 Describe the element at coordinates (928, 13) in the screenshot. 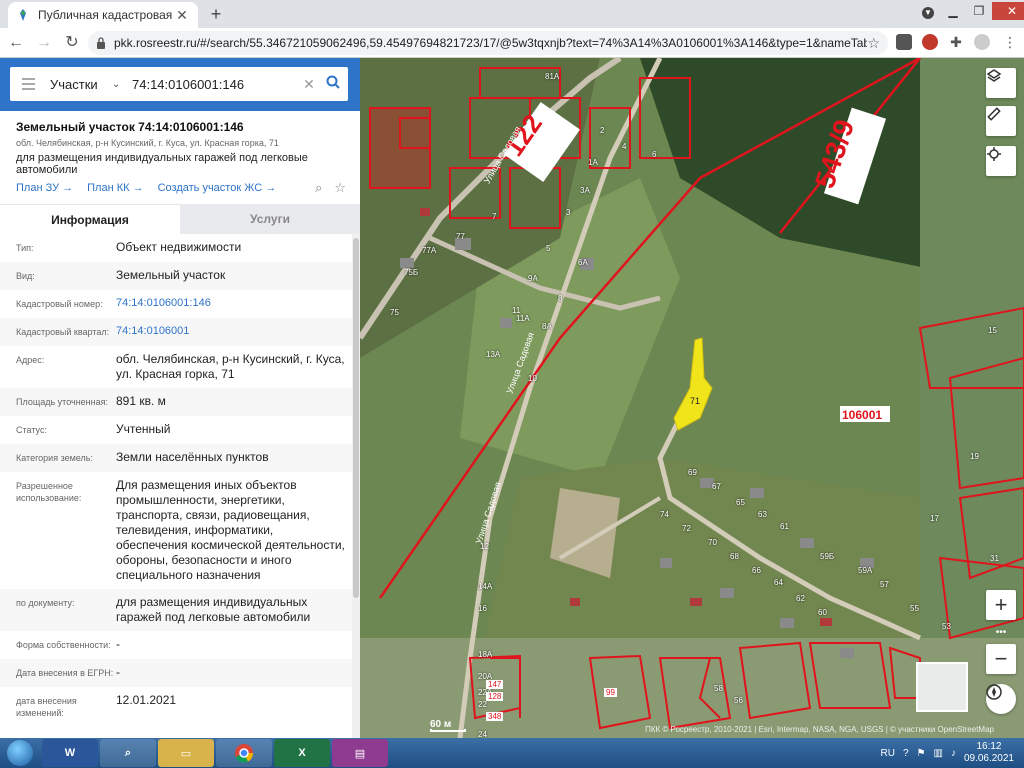

I see `download-indicator-icon: ▼` at that location.